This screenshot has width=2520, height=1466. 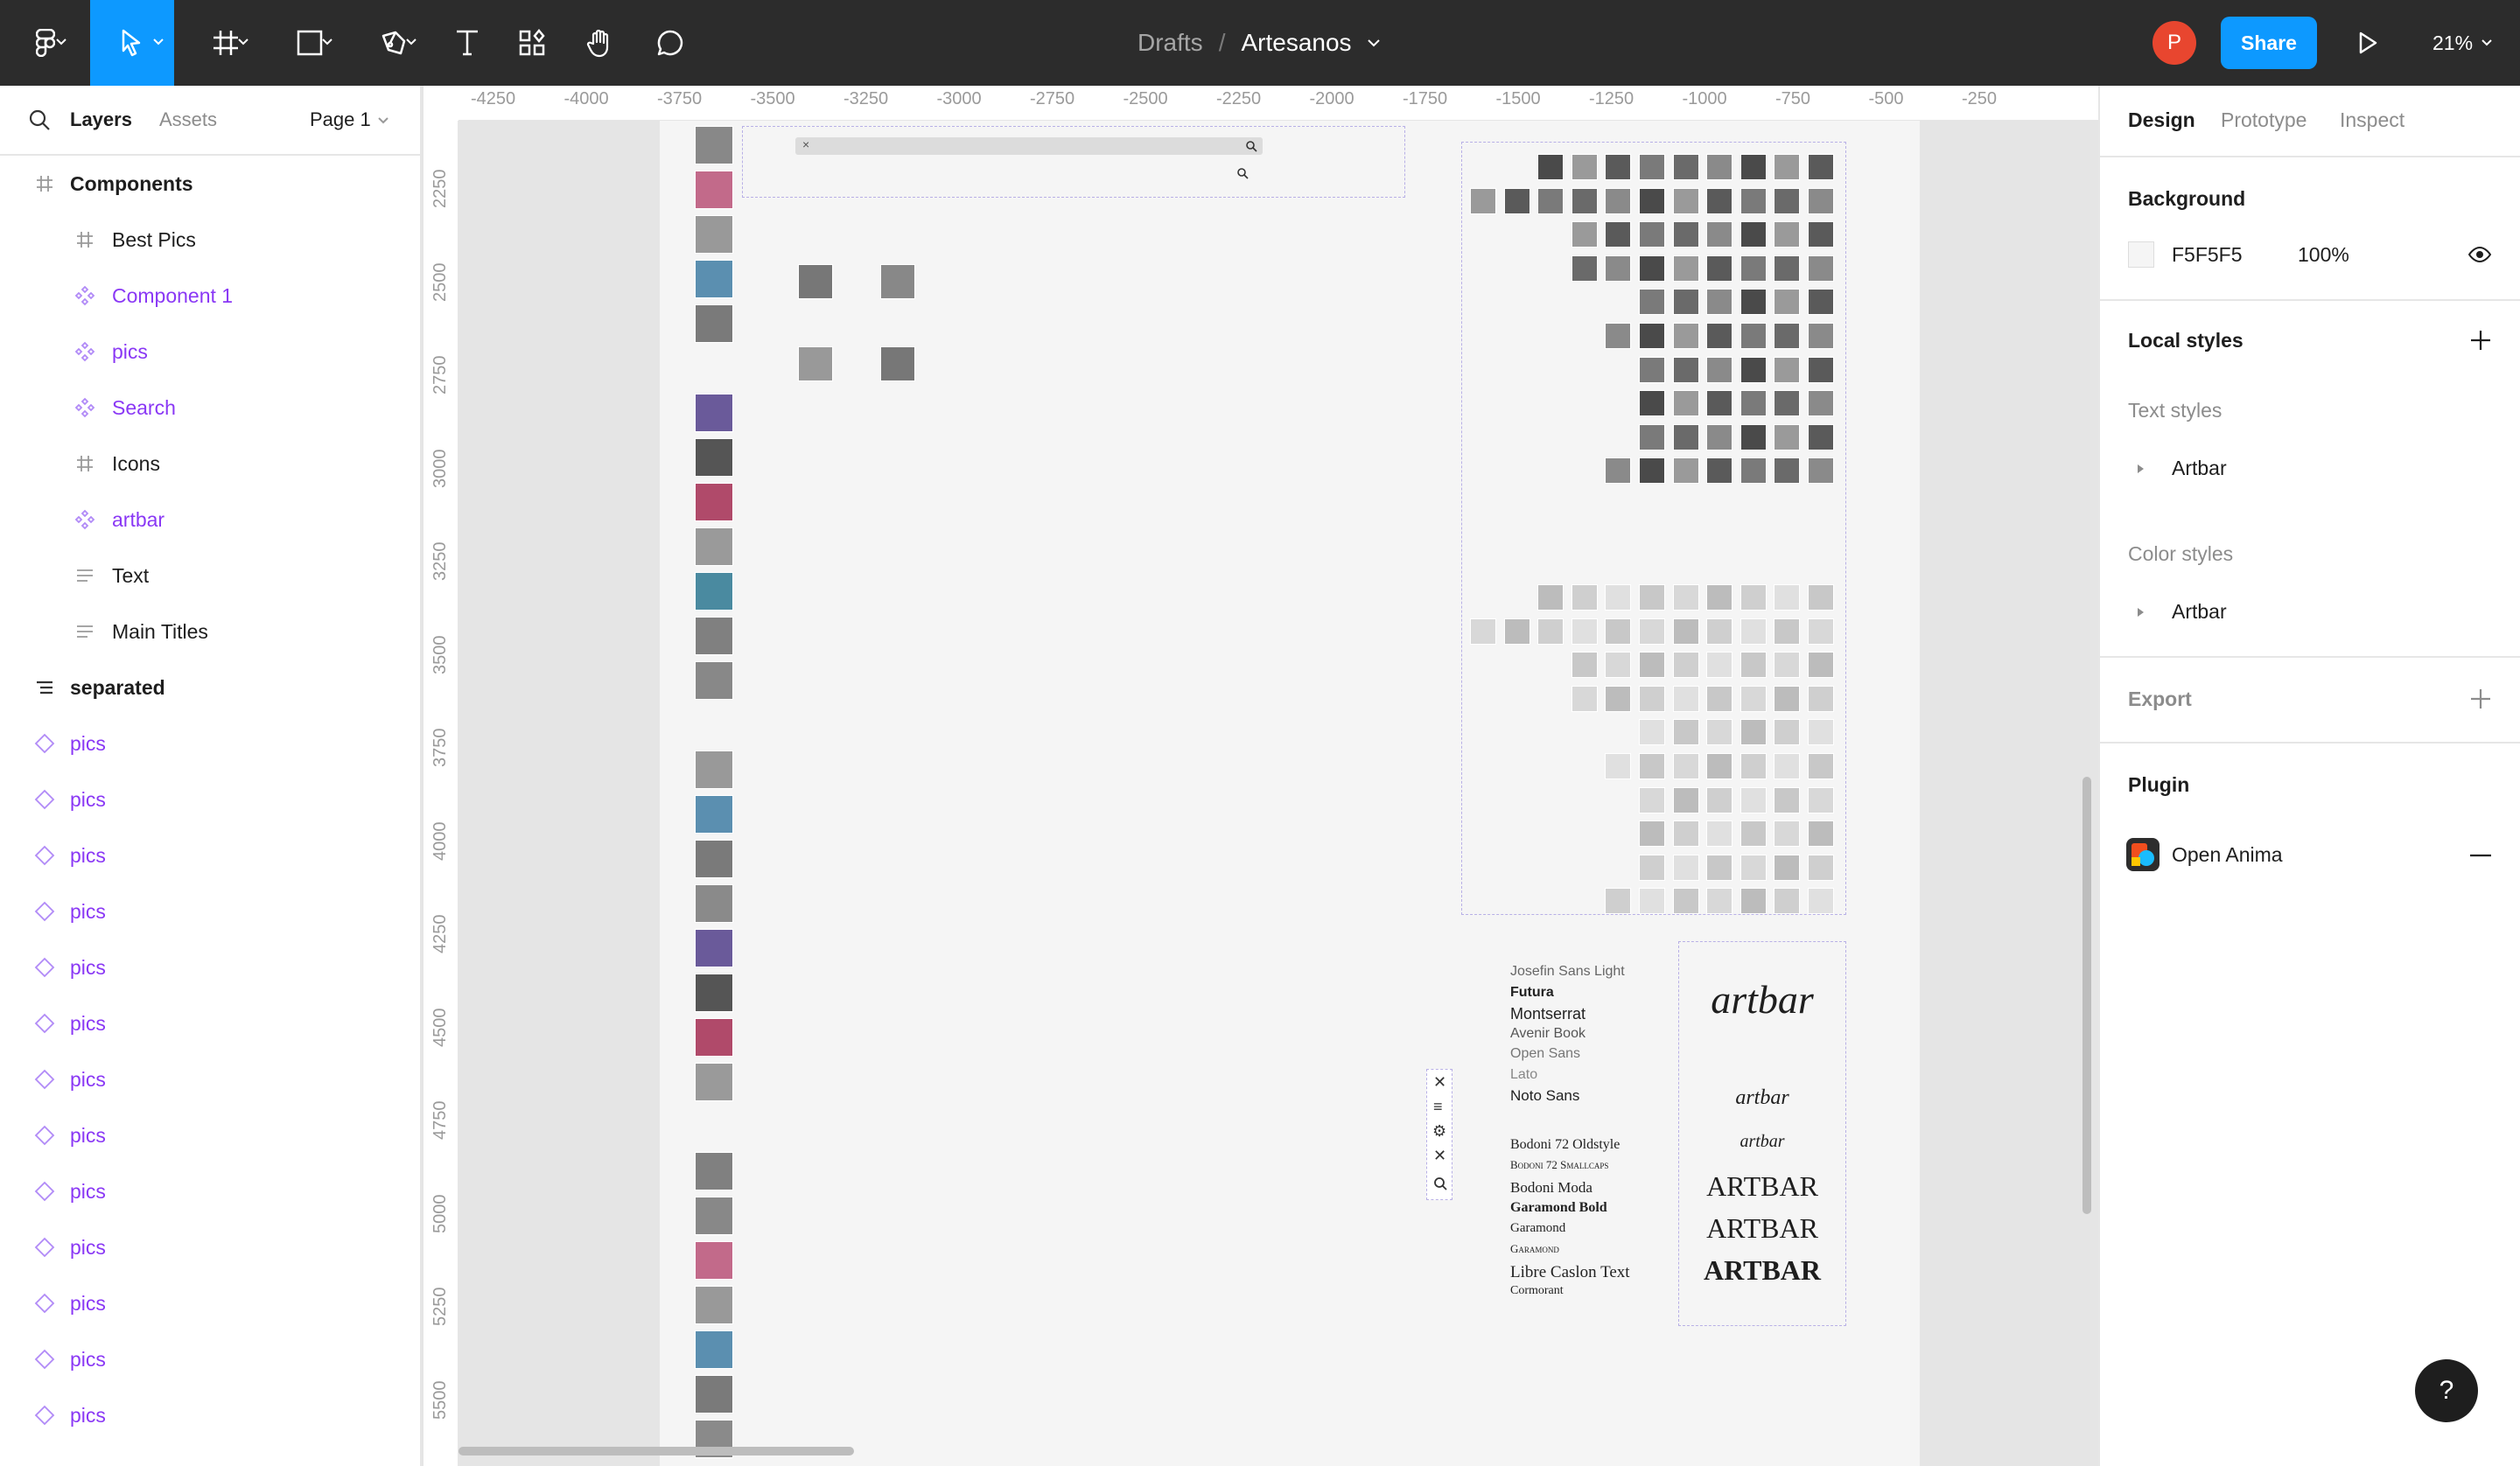 What do you see at coordinates (1259, 43) in the screenshot?
I see `file-title-area: Drafts / Artesanos` at bounding box center [1259, 43].